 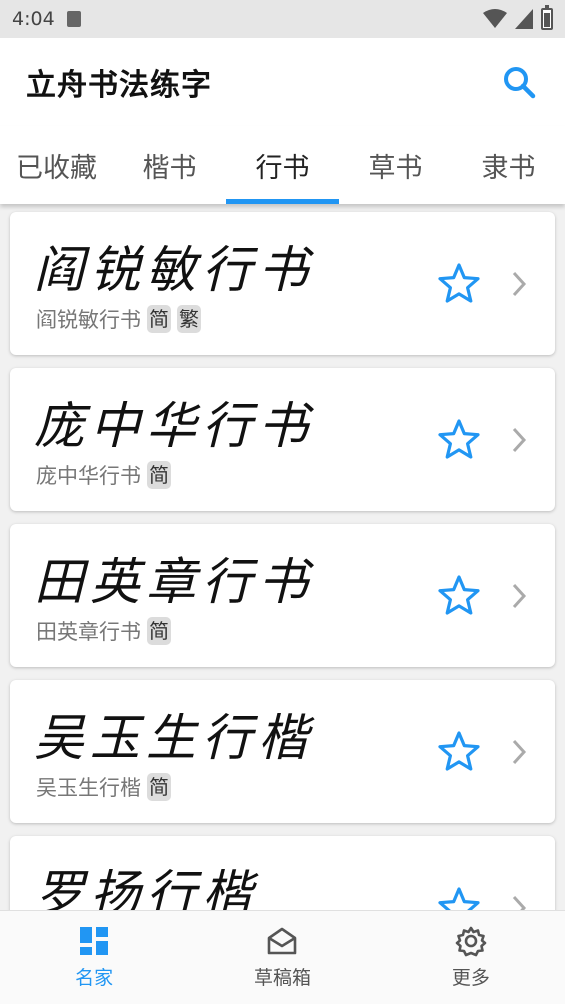 I want to click on sim-card-icon, so click(x=73, y=19).